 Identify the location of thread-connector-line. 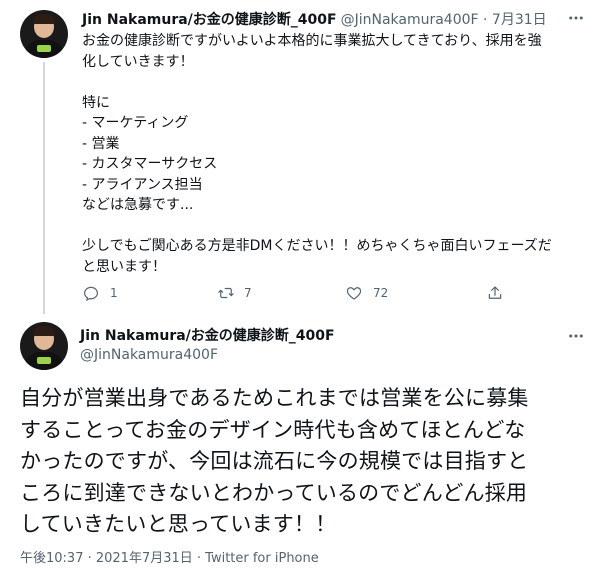
(44, 188).